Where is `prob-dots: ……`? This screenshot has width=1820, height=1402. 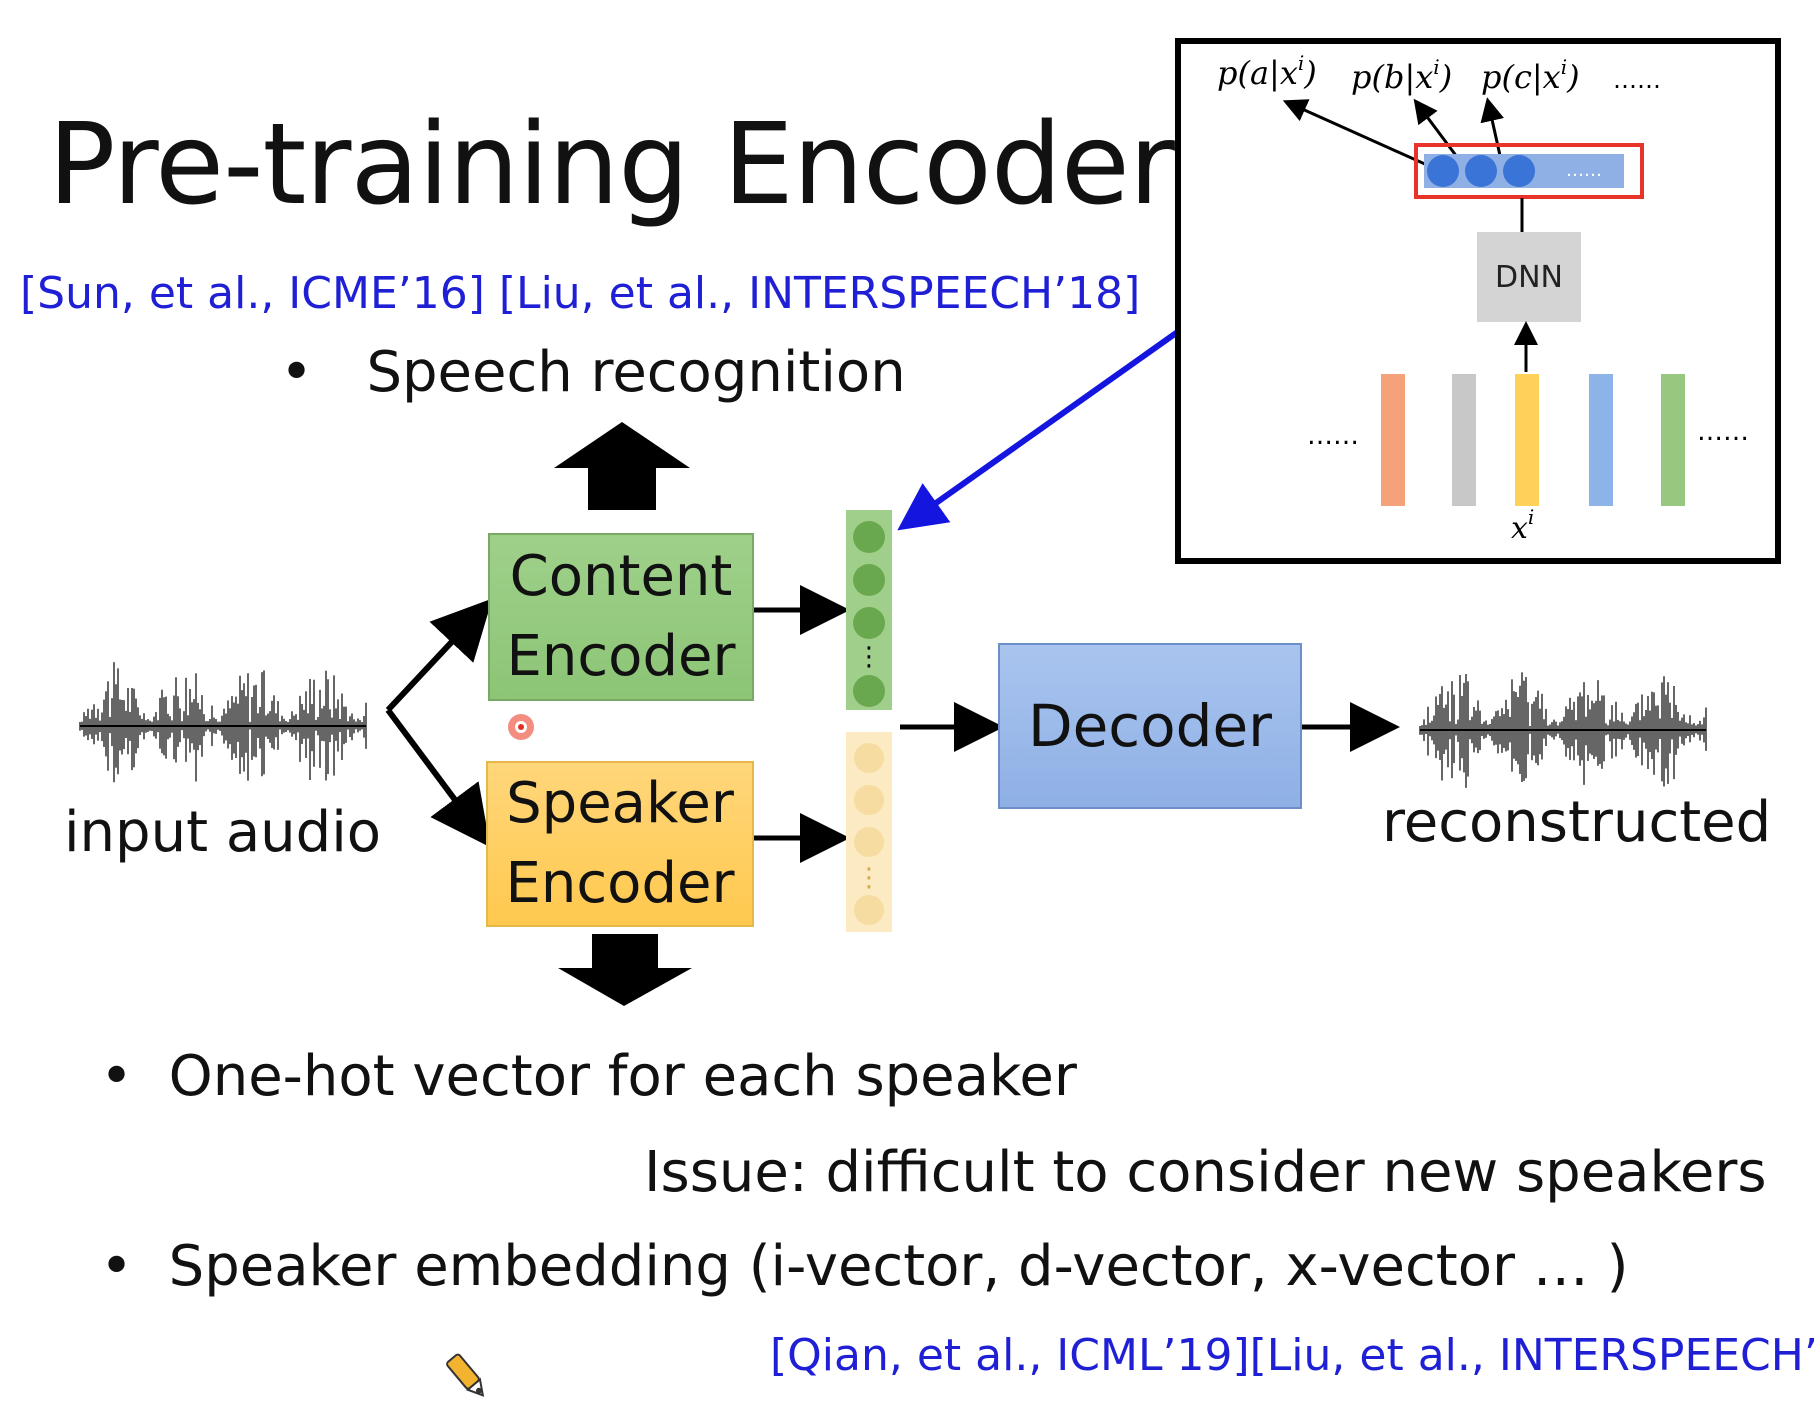
prob-dots: …… is located at coordinates (1637, 80).